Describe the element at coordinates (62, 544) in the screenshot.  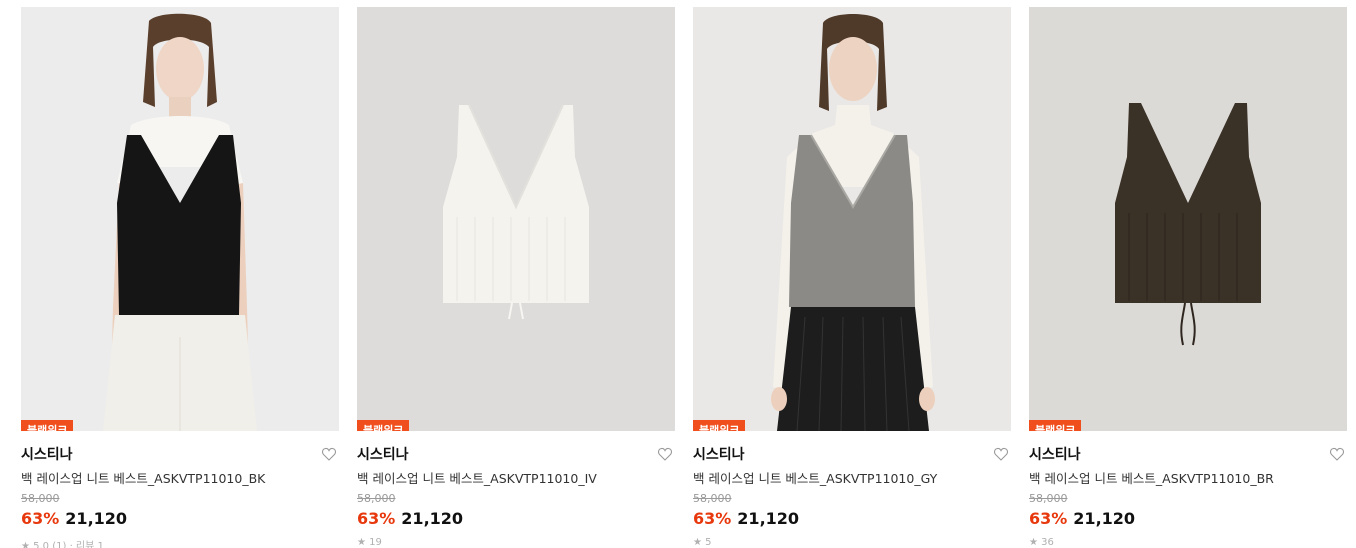
I see `rating-summary: ★ 5.0 (1) · 리뷰 1` at that location.